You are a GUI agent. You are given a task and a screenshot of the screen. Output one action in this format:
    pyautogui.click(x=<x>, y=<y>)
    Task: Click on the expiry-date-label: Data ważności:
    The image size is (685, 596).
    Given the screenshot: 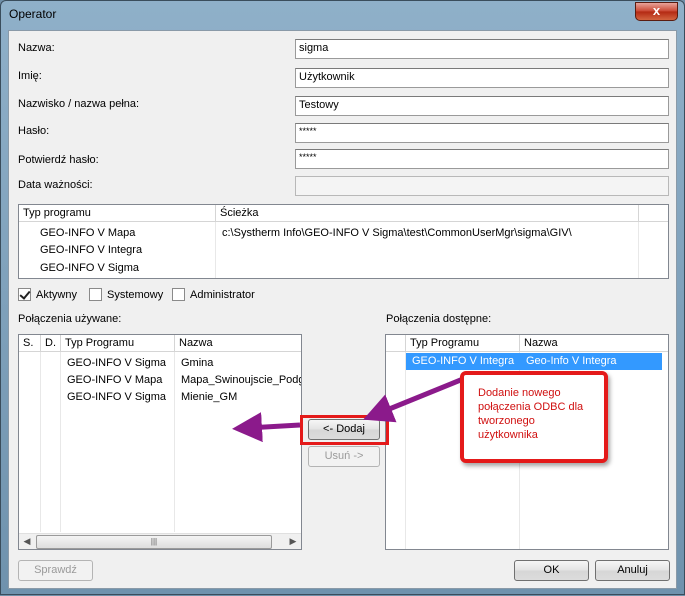 What is the action you would take?
    pyautogui.click(x=55, y=185)
    